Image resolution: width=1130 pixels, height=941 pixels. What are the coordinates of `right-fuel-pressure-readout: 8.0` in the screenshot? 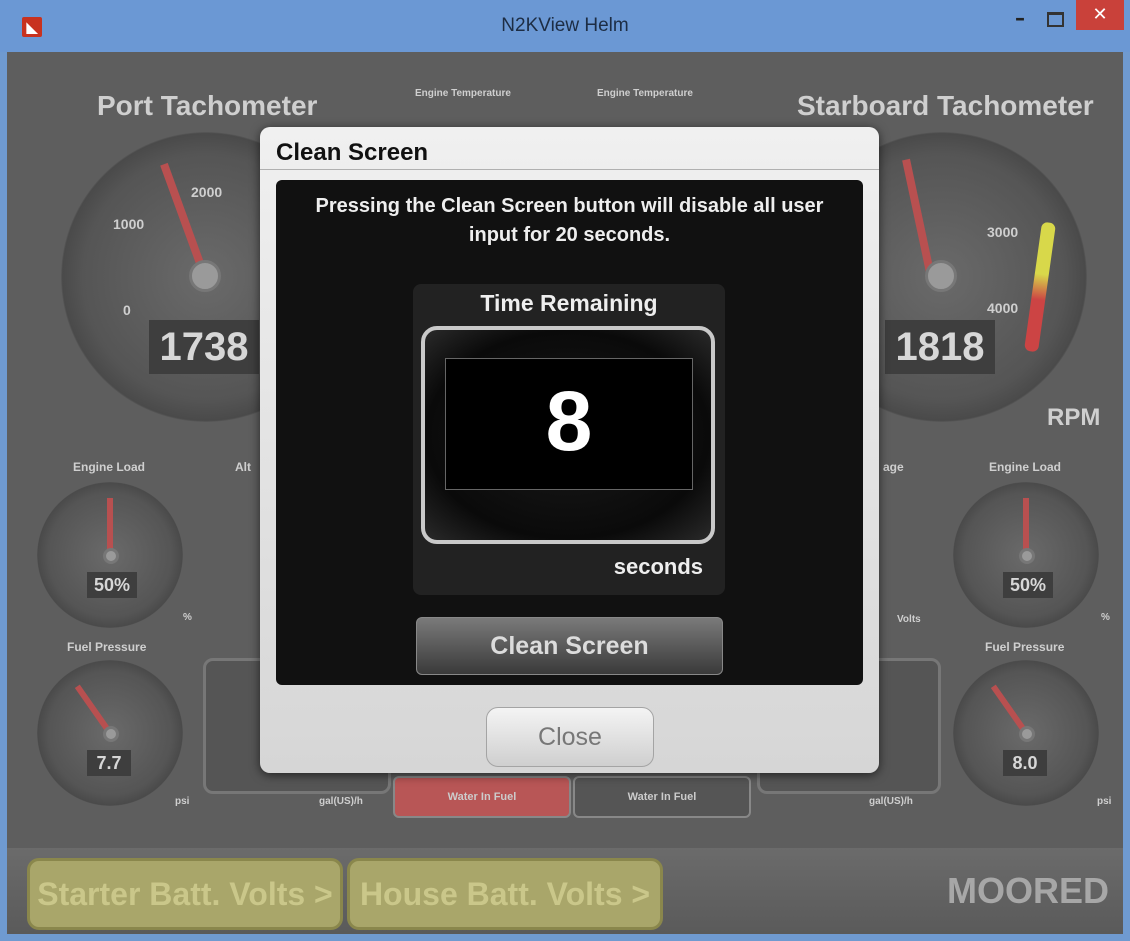 It's located at (1025, 763).